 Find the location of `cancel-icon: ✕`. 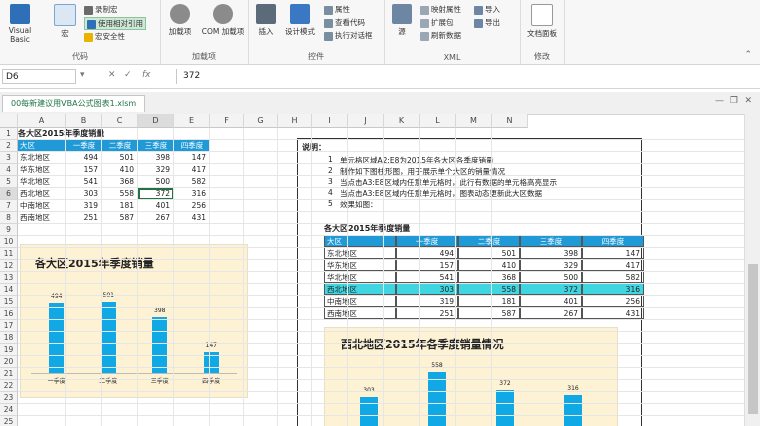

cancel-icon: ✕ is located at coordinates (112, 75).